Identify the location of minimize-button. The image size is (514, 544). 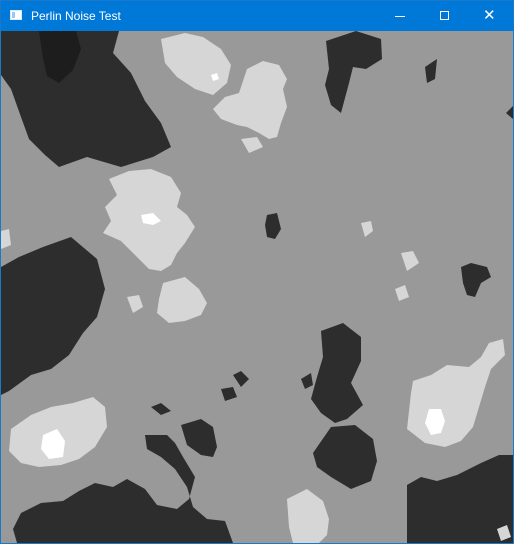
(400, 16).